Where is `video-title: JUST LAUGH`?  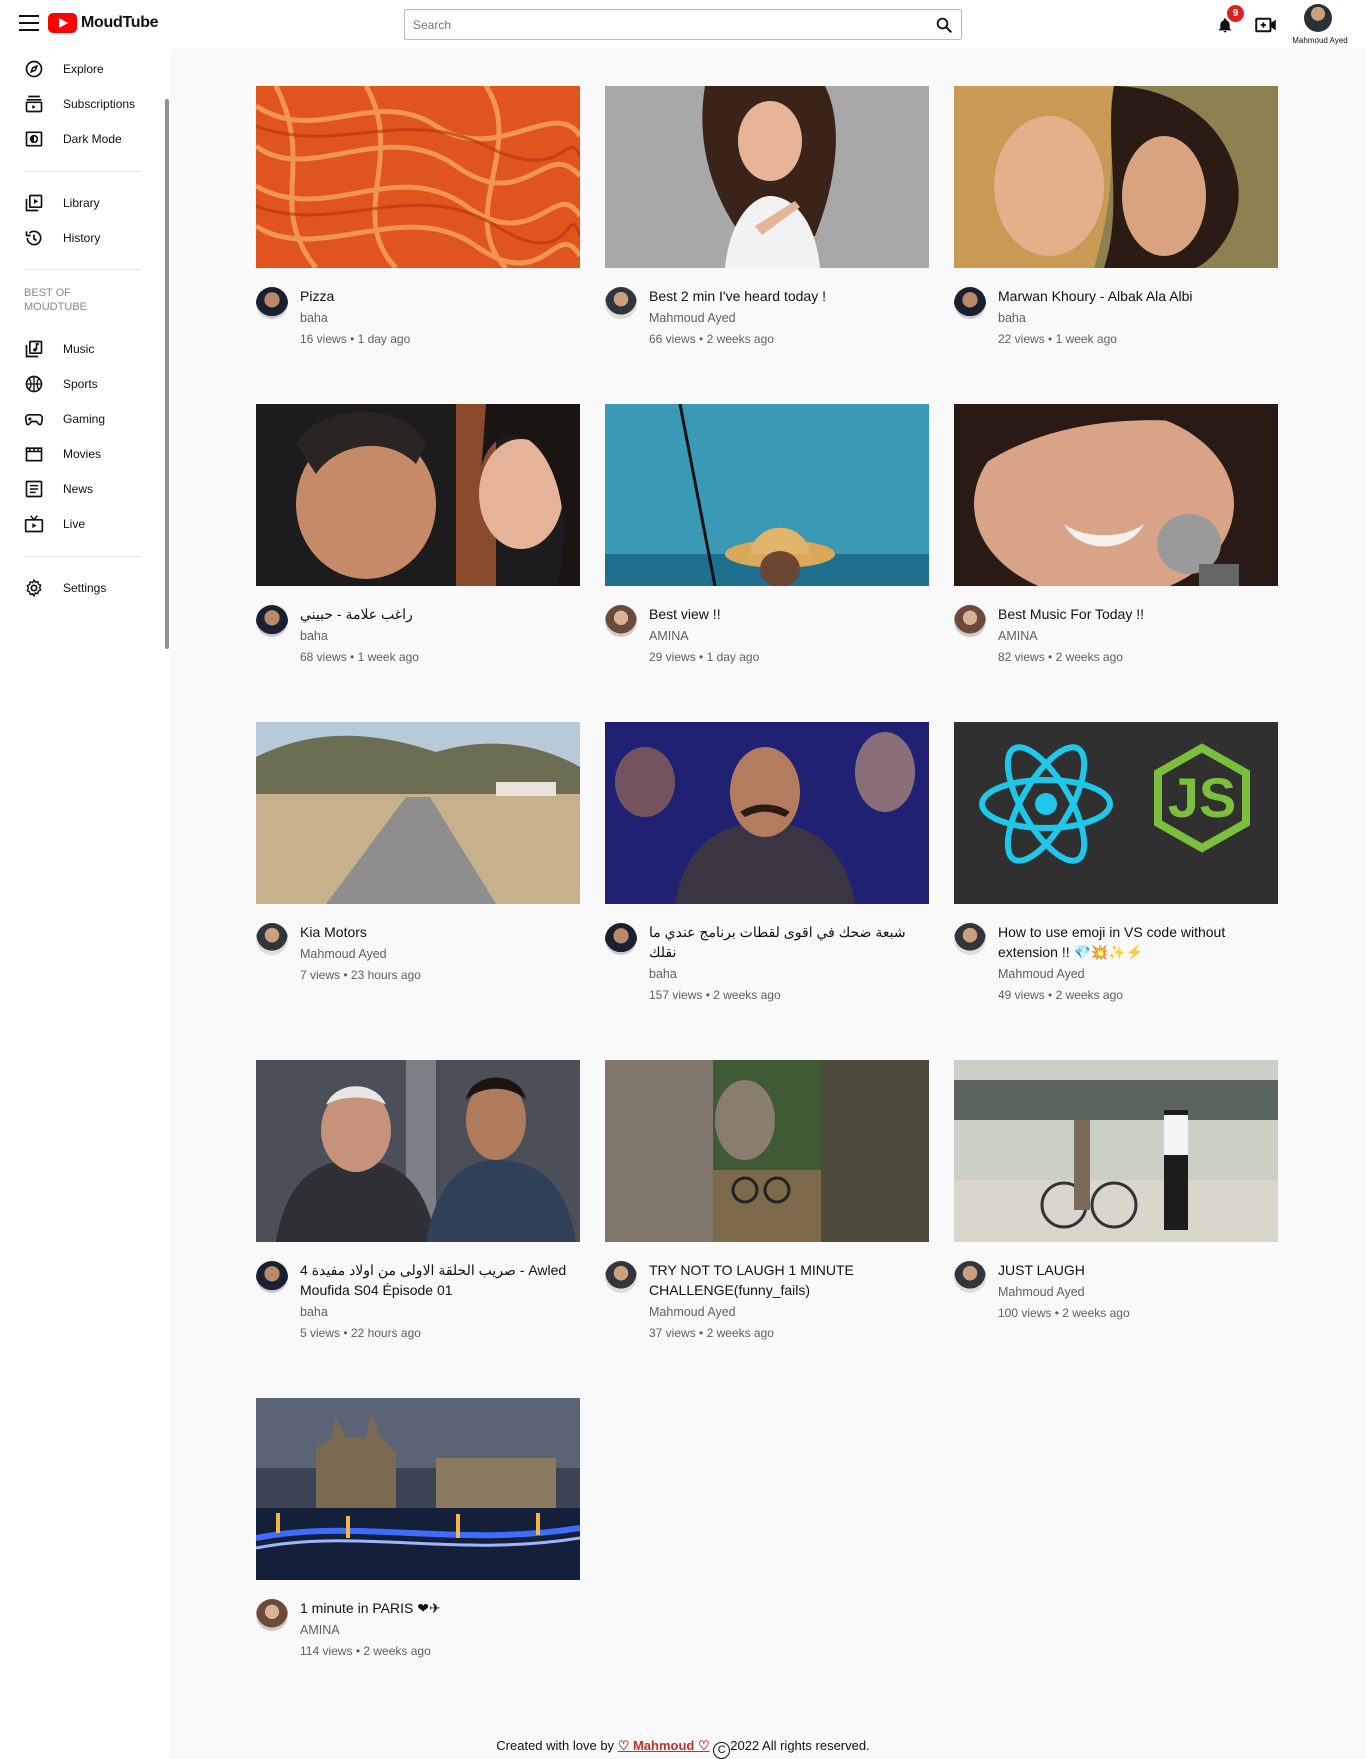 video-title: JUST LAUGH is located at coordinates (1135, 1270).